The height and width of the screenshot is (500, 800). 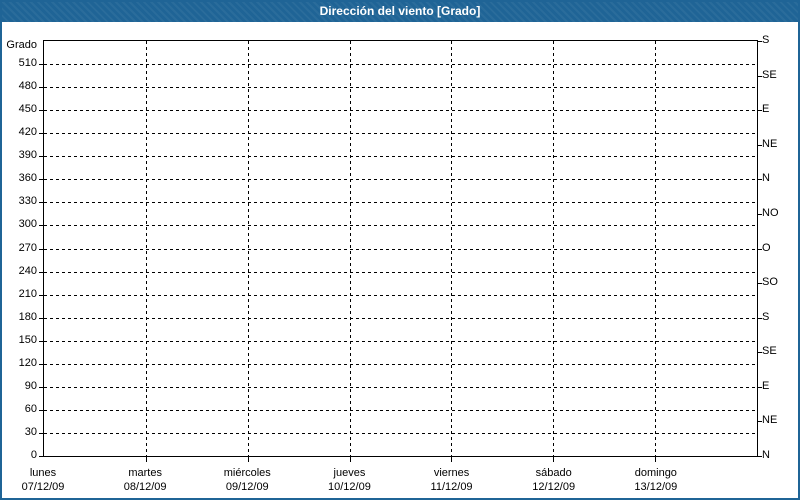 I want to click on day-name: viernes, so click(x=451, y=473).